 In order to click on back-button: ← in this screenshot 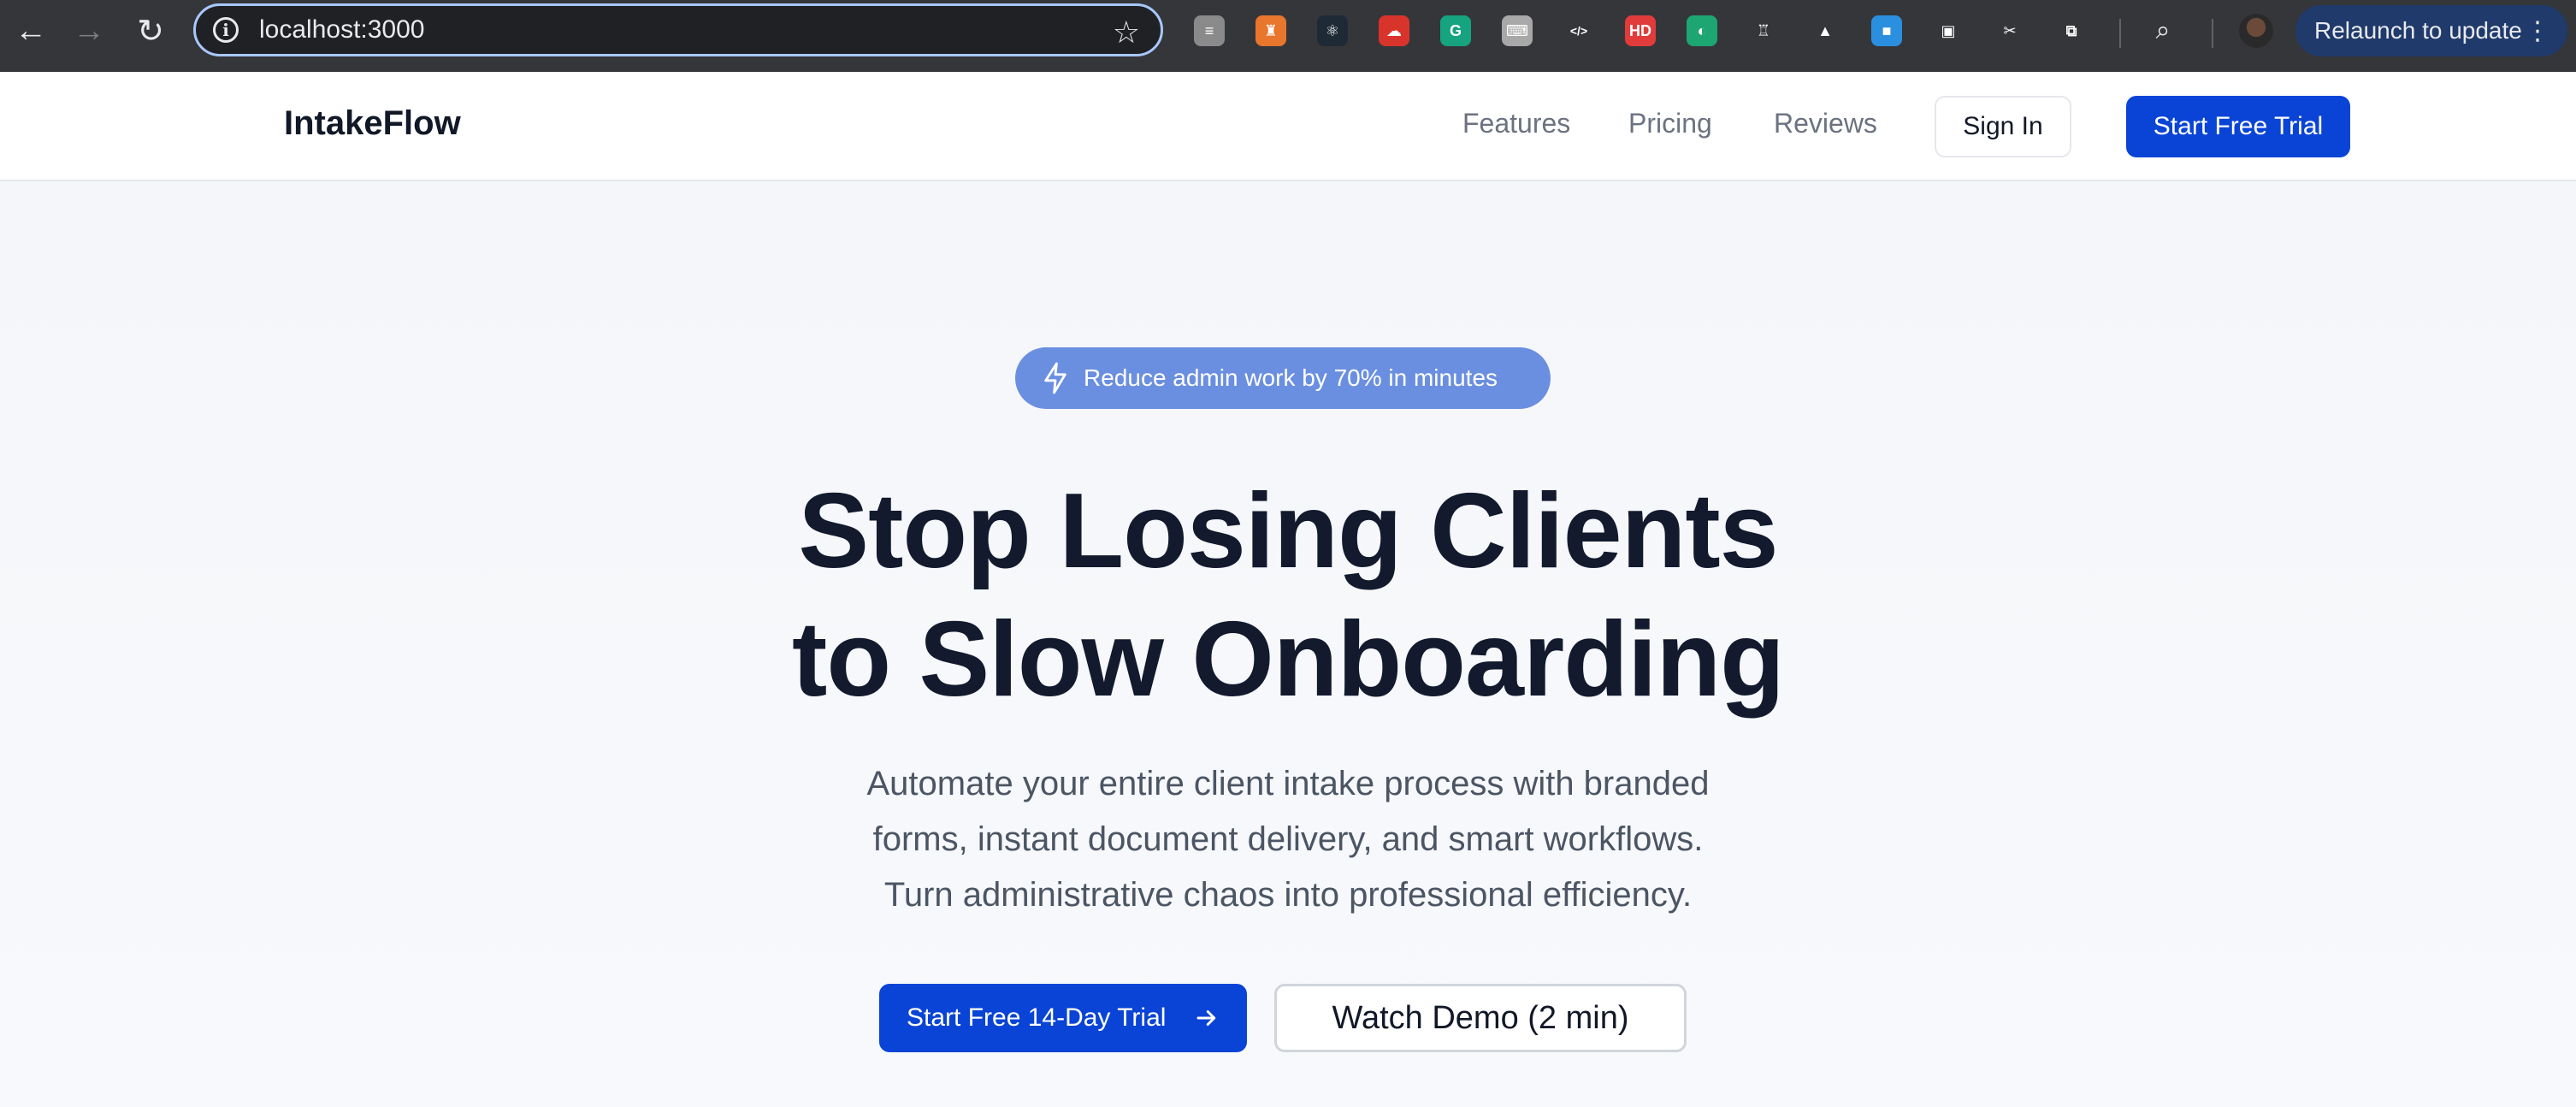, I will do `click(31, 31)`.